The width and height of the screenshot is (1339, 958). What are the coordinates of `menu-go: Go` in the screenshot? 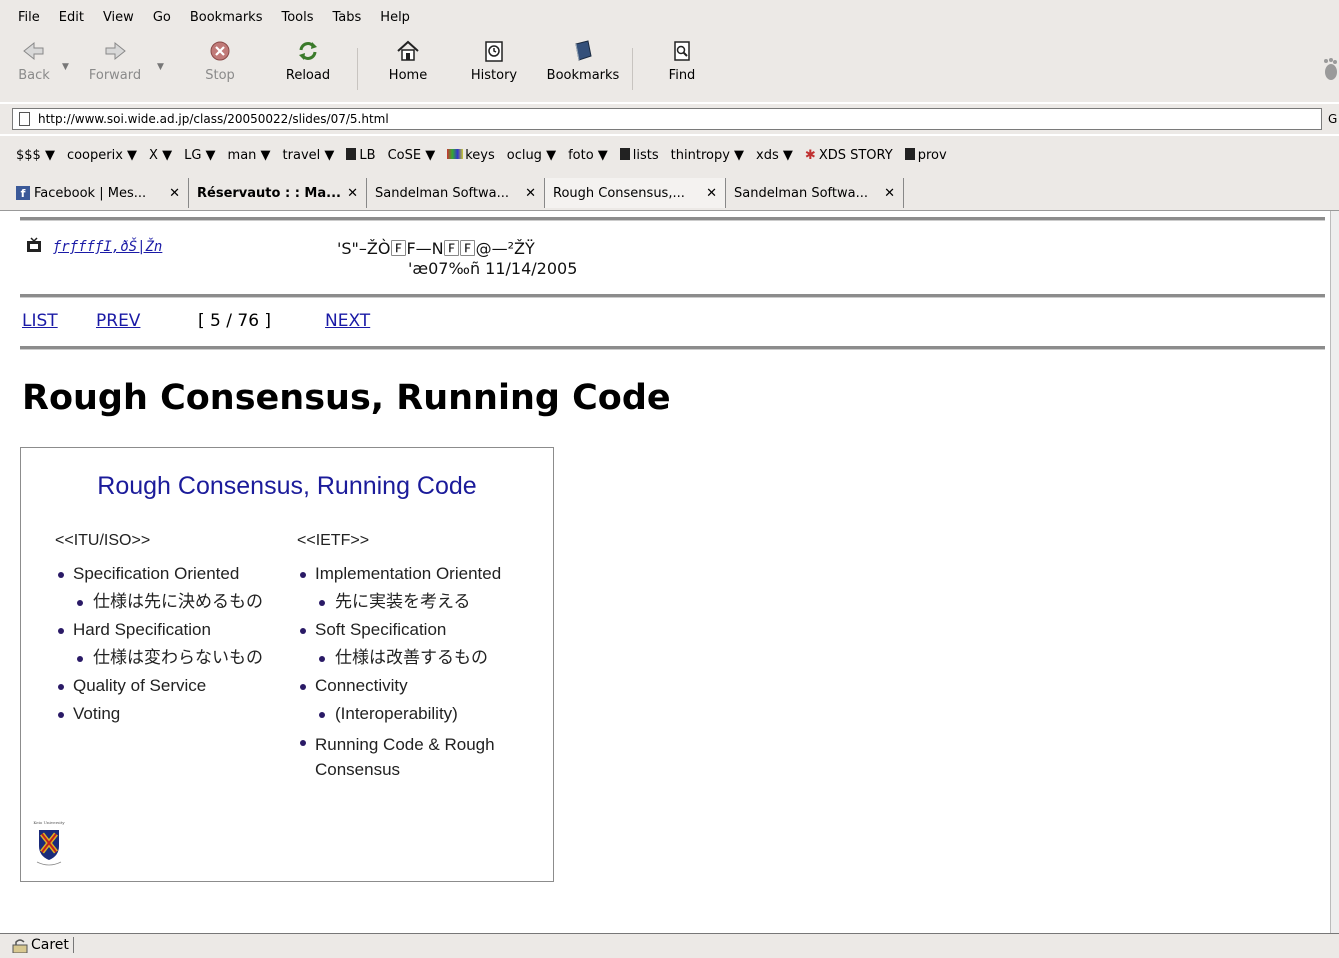 It's located at (162, 17).